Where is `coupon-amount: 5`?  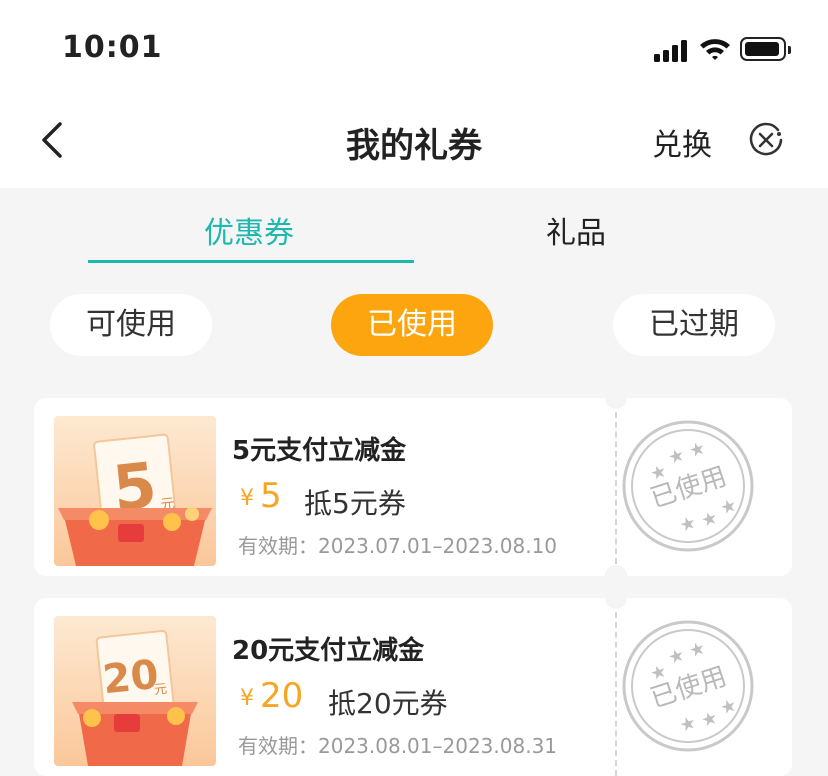
coupon-amount: 5 is located at coordinates (271, 496).